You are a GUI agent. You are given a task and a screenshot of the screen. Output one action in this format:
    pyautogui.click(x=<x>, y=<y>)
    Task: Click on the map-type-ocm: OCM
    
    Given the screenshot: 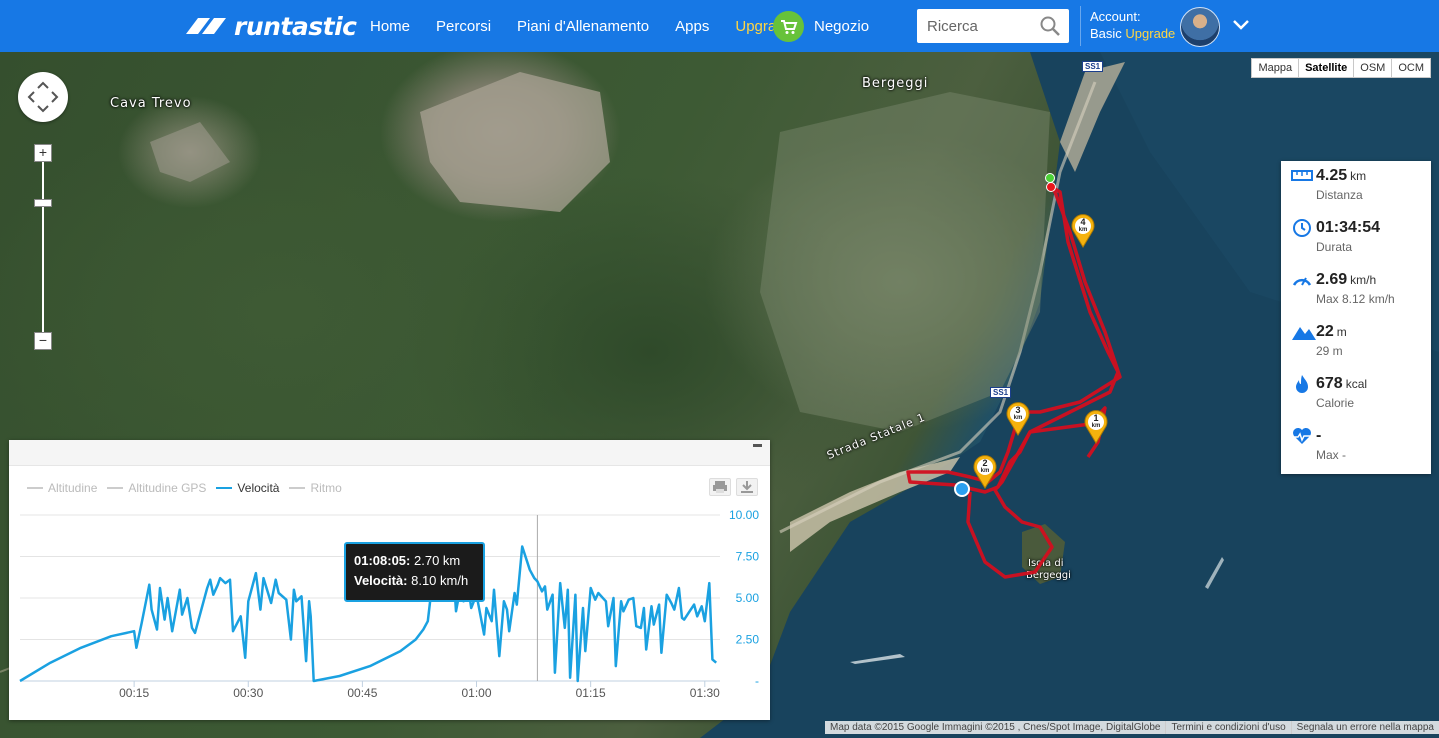 What is the action you would take?
    pyautogui.click(x=1411, y=68)
    